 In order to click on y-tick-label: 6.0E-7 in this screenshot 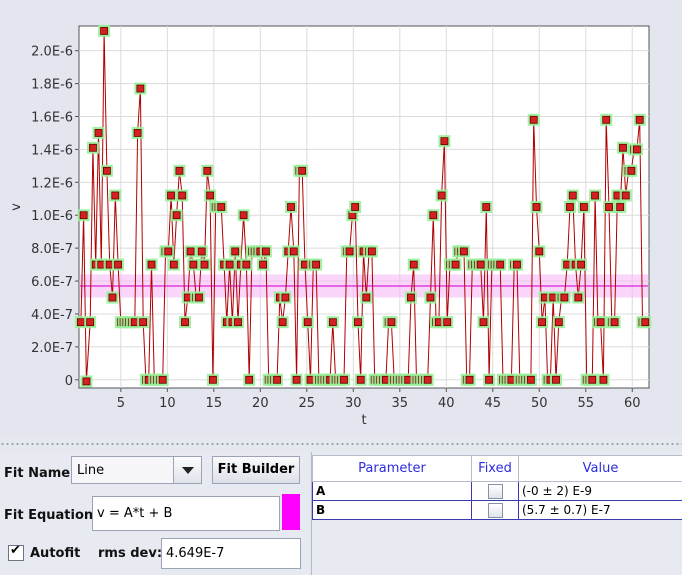, I will do `click(52, 282)`.